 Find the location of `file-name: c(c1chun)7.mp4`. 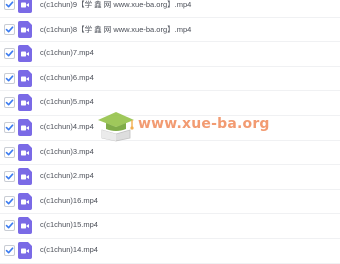

file-name: c(c1chun)7.mp4 is located at coordinates (67, 52).